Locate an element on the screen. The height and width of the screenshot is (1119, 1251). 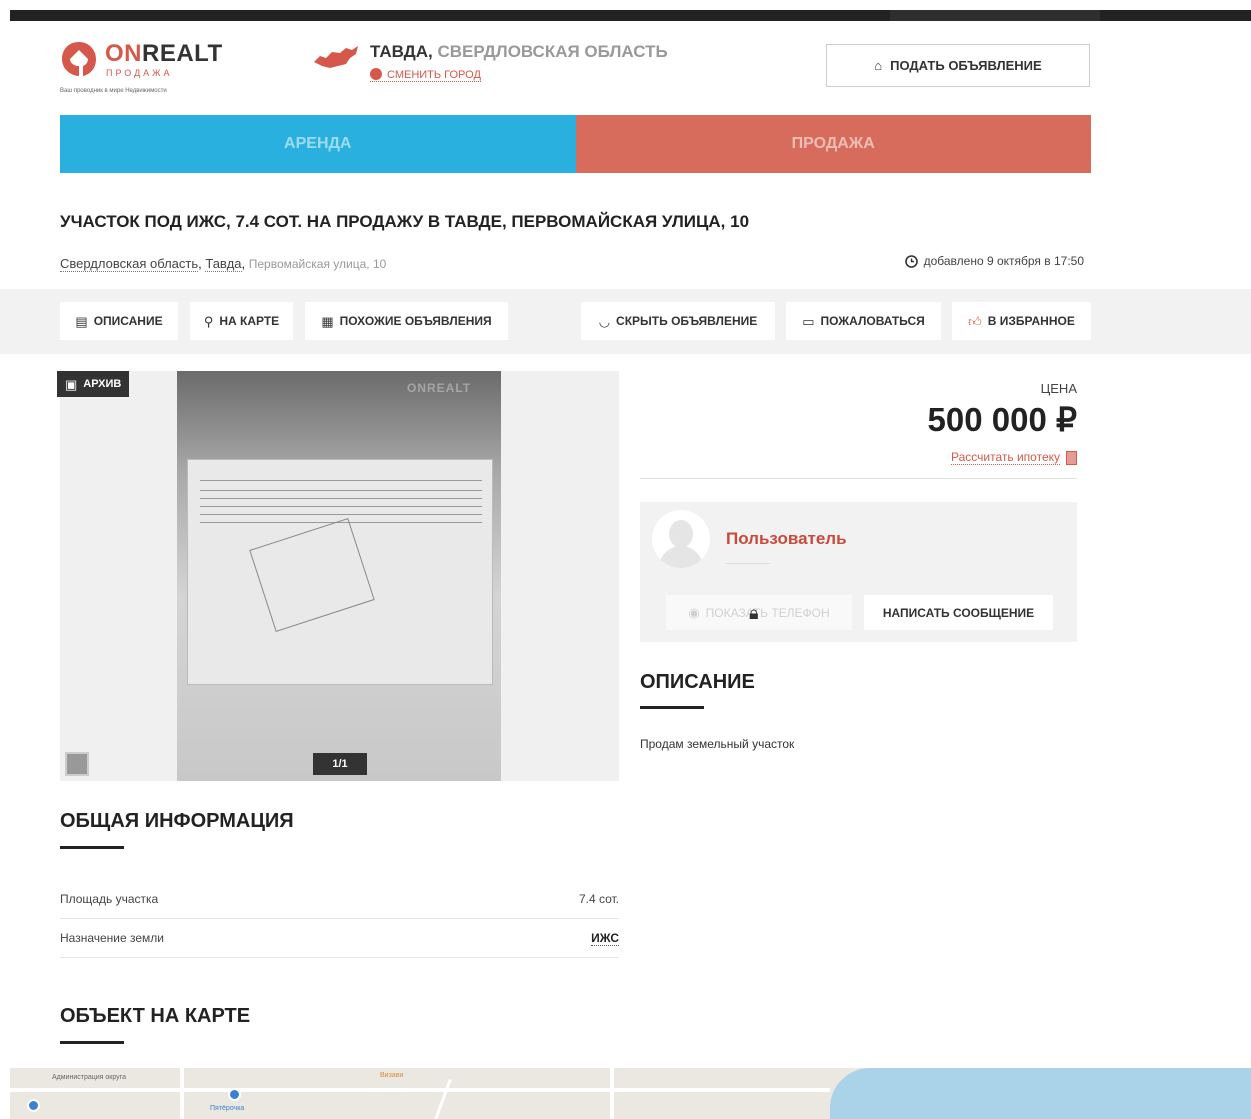
map-label: Визави is located at coordinates (392, 1075).